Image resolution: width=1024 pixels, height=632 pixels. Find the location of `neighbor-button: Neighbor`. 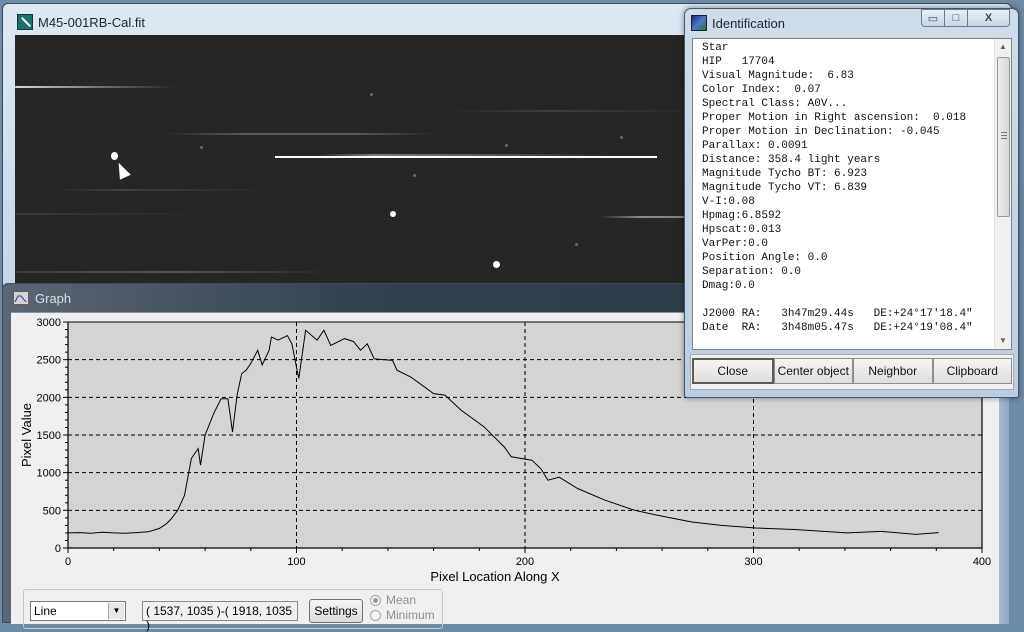

neighbor-button: Neighbor is located at coordinates (893, 371).